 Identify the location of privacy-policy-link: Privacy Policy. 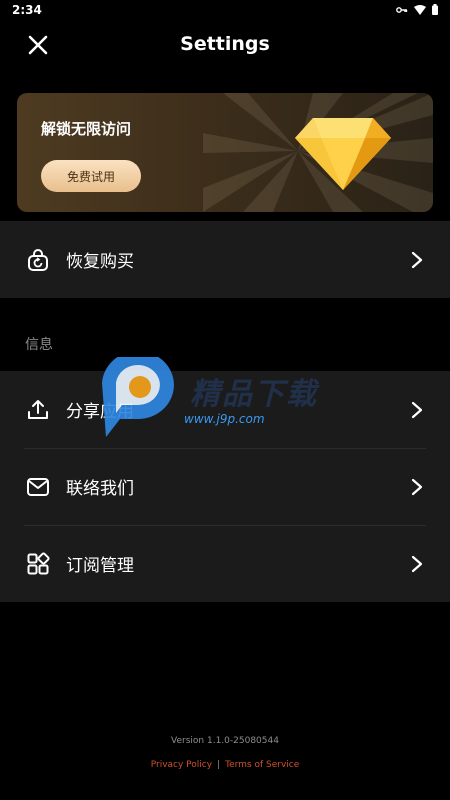
(181, 765).